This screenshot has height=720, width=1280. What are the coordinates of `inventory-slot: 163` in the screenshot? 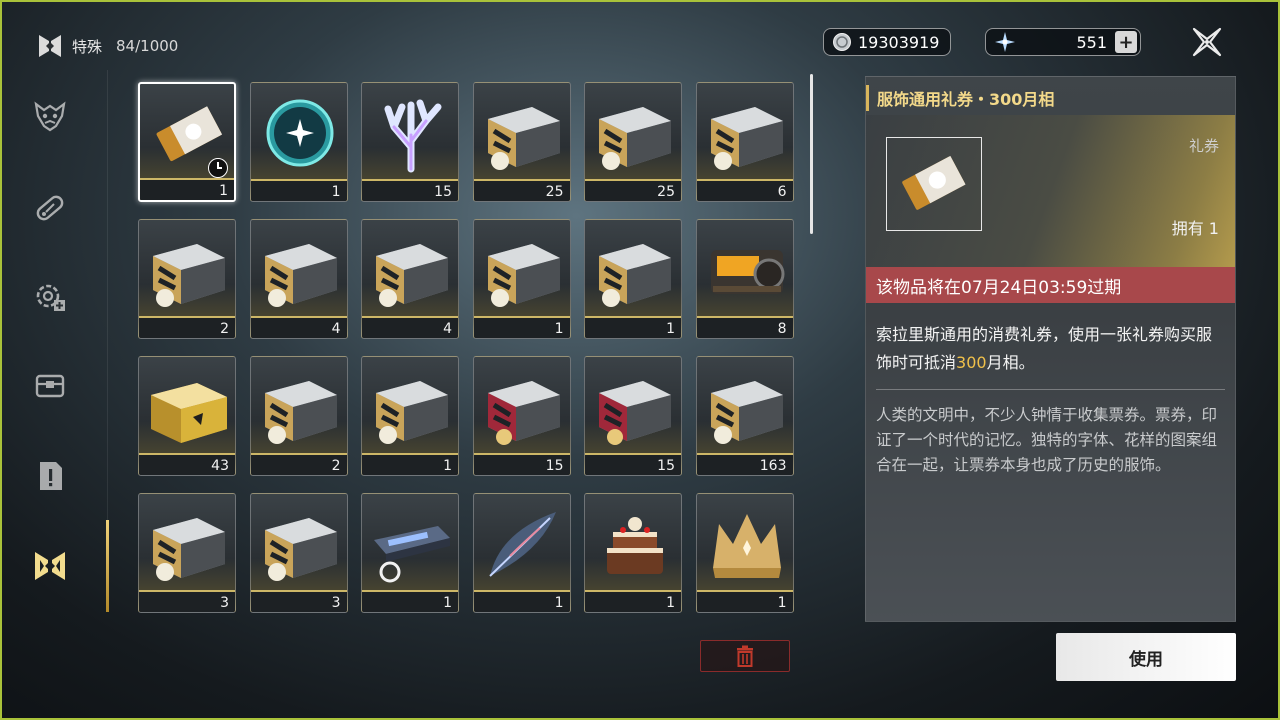 It's located at (744, 416).